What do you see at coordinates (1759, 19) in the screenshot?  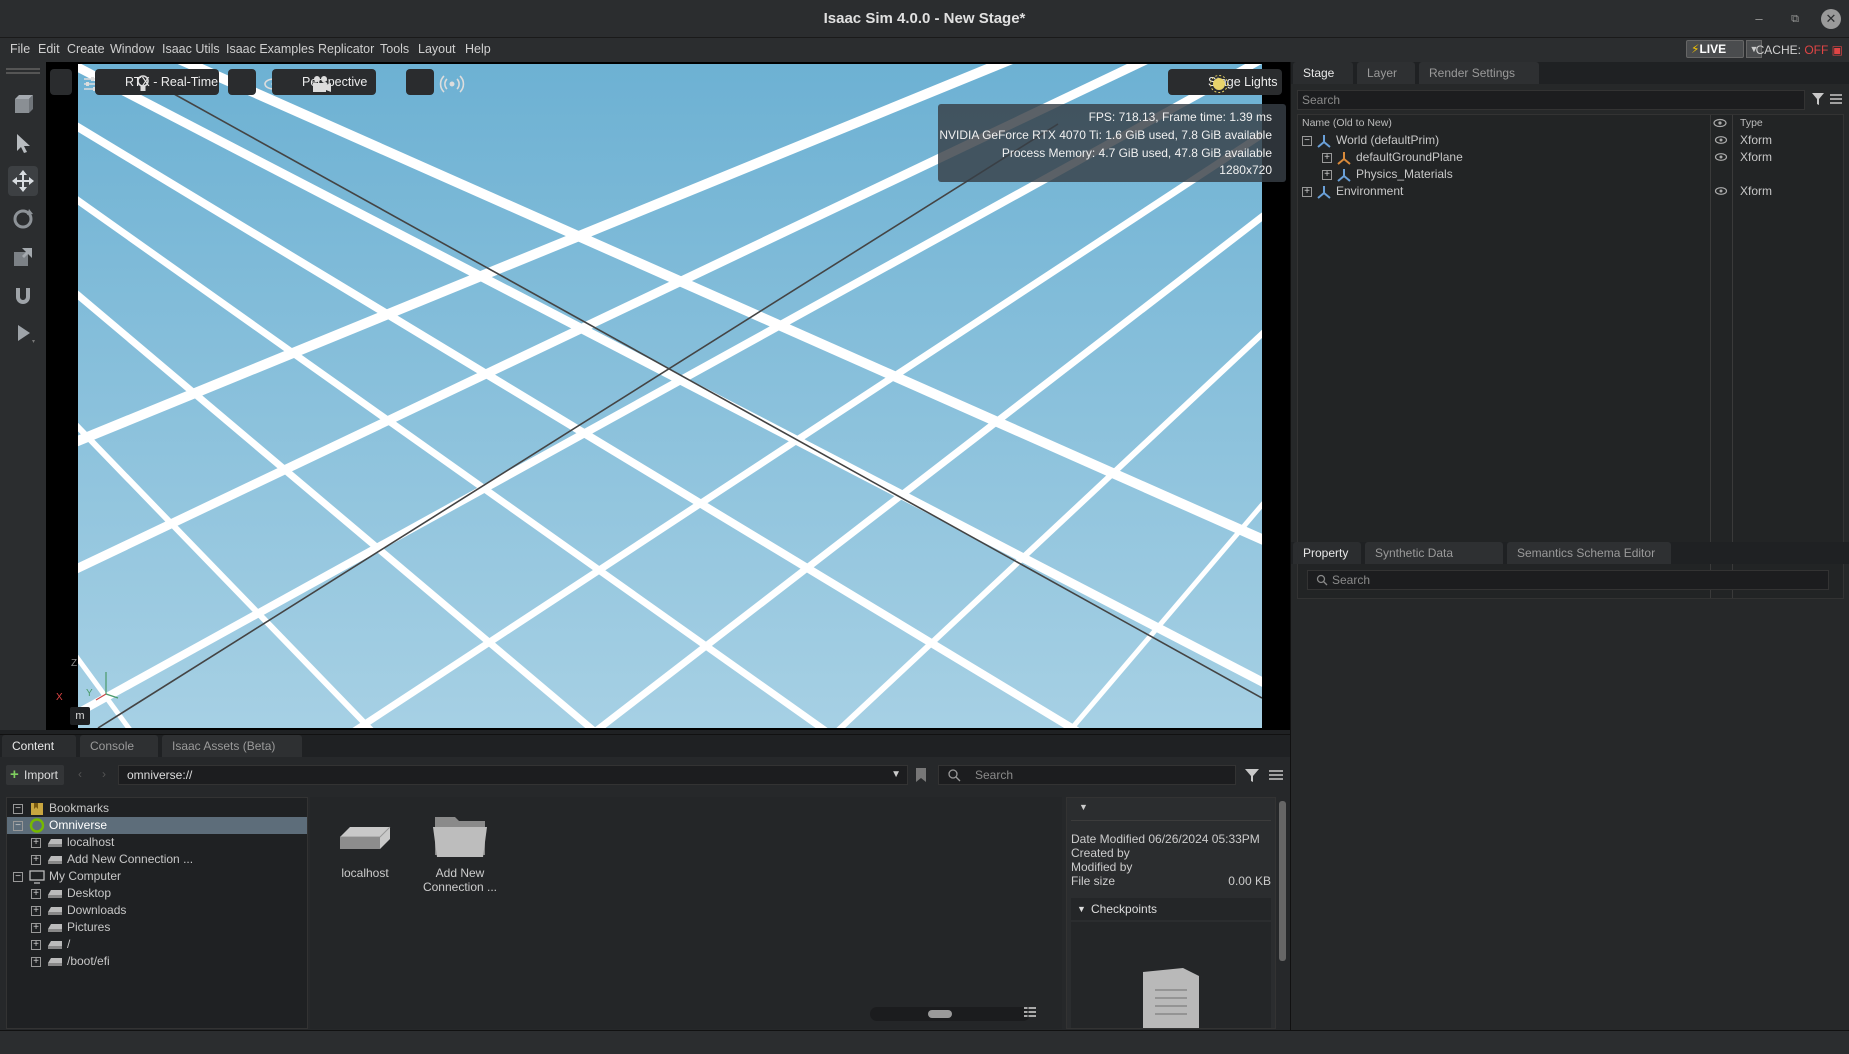 I see `minimize-button: –` at bounding box center [1759, 19].